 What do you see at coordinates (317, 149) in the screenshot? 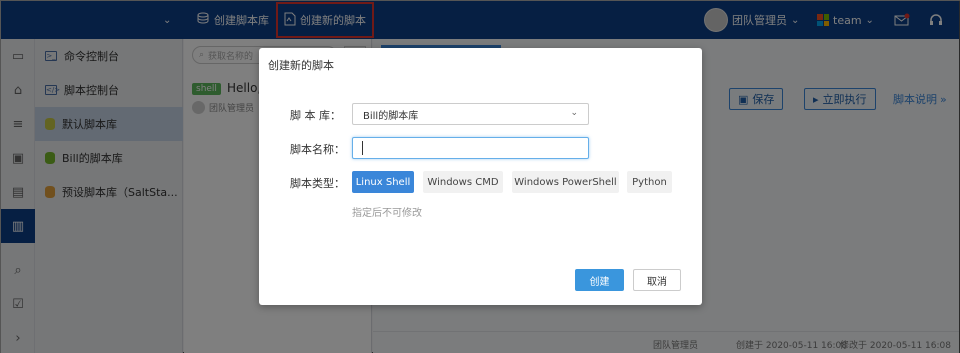
I see `script-name-label: 脚本名称：` at bounding box center [317, 149].